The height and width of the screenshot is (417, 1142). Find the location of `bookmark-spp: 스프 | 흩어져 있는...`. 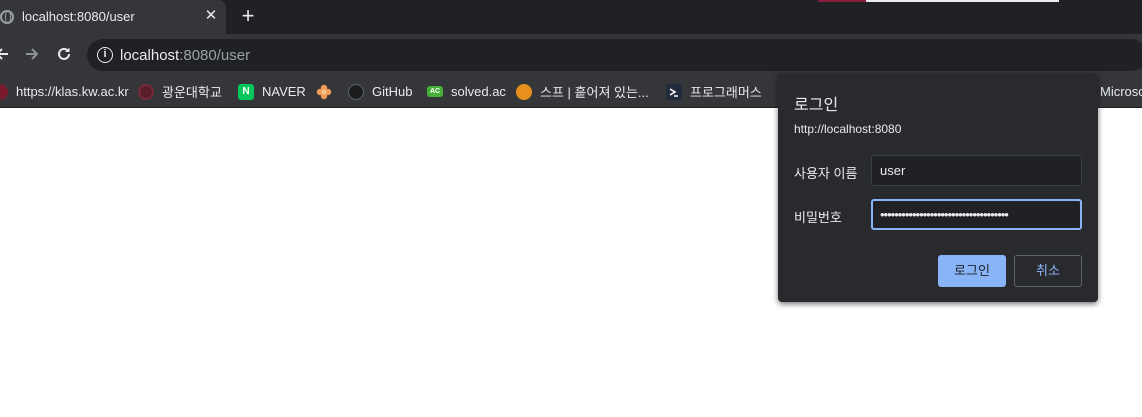

bookmark-spp: 스프 | 흩어져 있는... is located at coordinates (582, 91).